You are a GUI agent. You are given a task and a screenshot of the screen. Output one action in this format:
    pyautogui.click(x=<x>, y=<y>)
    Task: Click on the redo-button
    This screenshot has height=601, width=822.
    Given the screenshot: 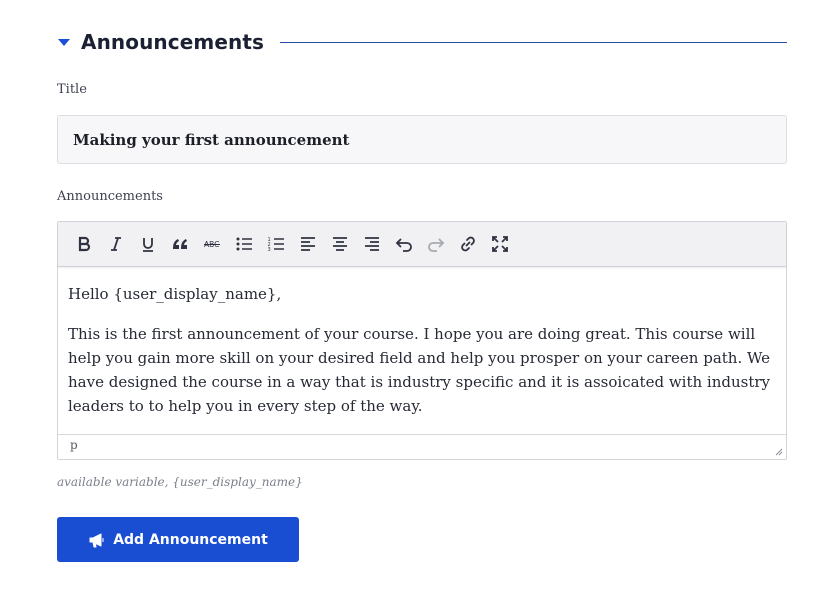 What is the action you would take?
    pyautogui.click(x=436, y=244)
    